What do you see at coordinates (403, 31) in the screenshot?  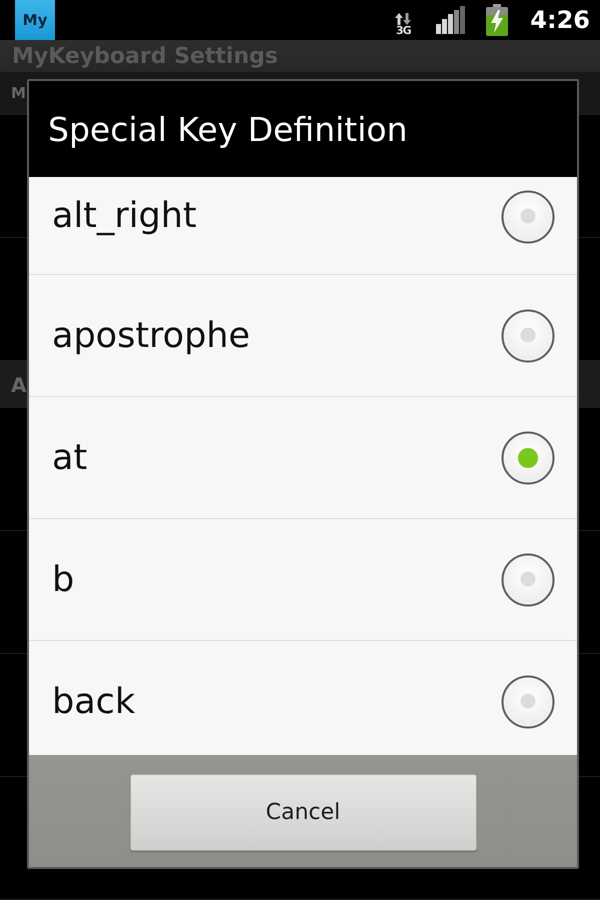 I see `network-type-label: 3G` at bounding box center [403, 31].